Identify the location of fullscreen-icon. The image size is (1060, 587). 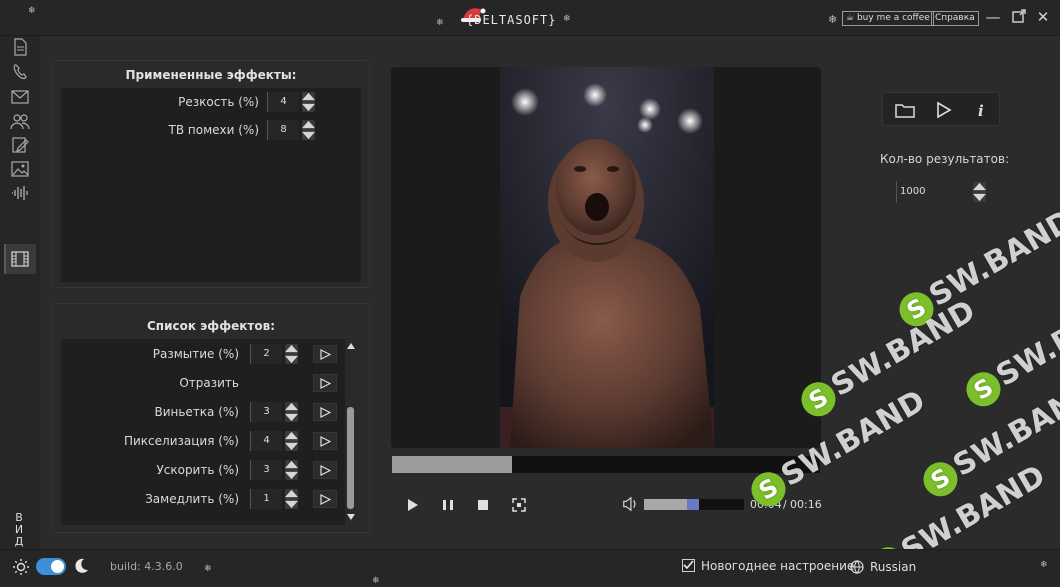
(519, 505).